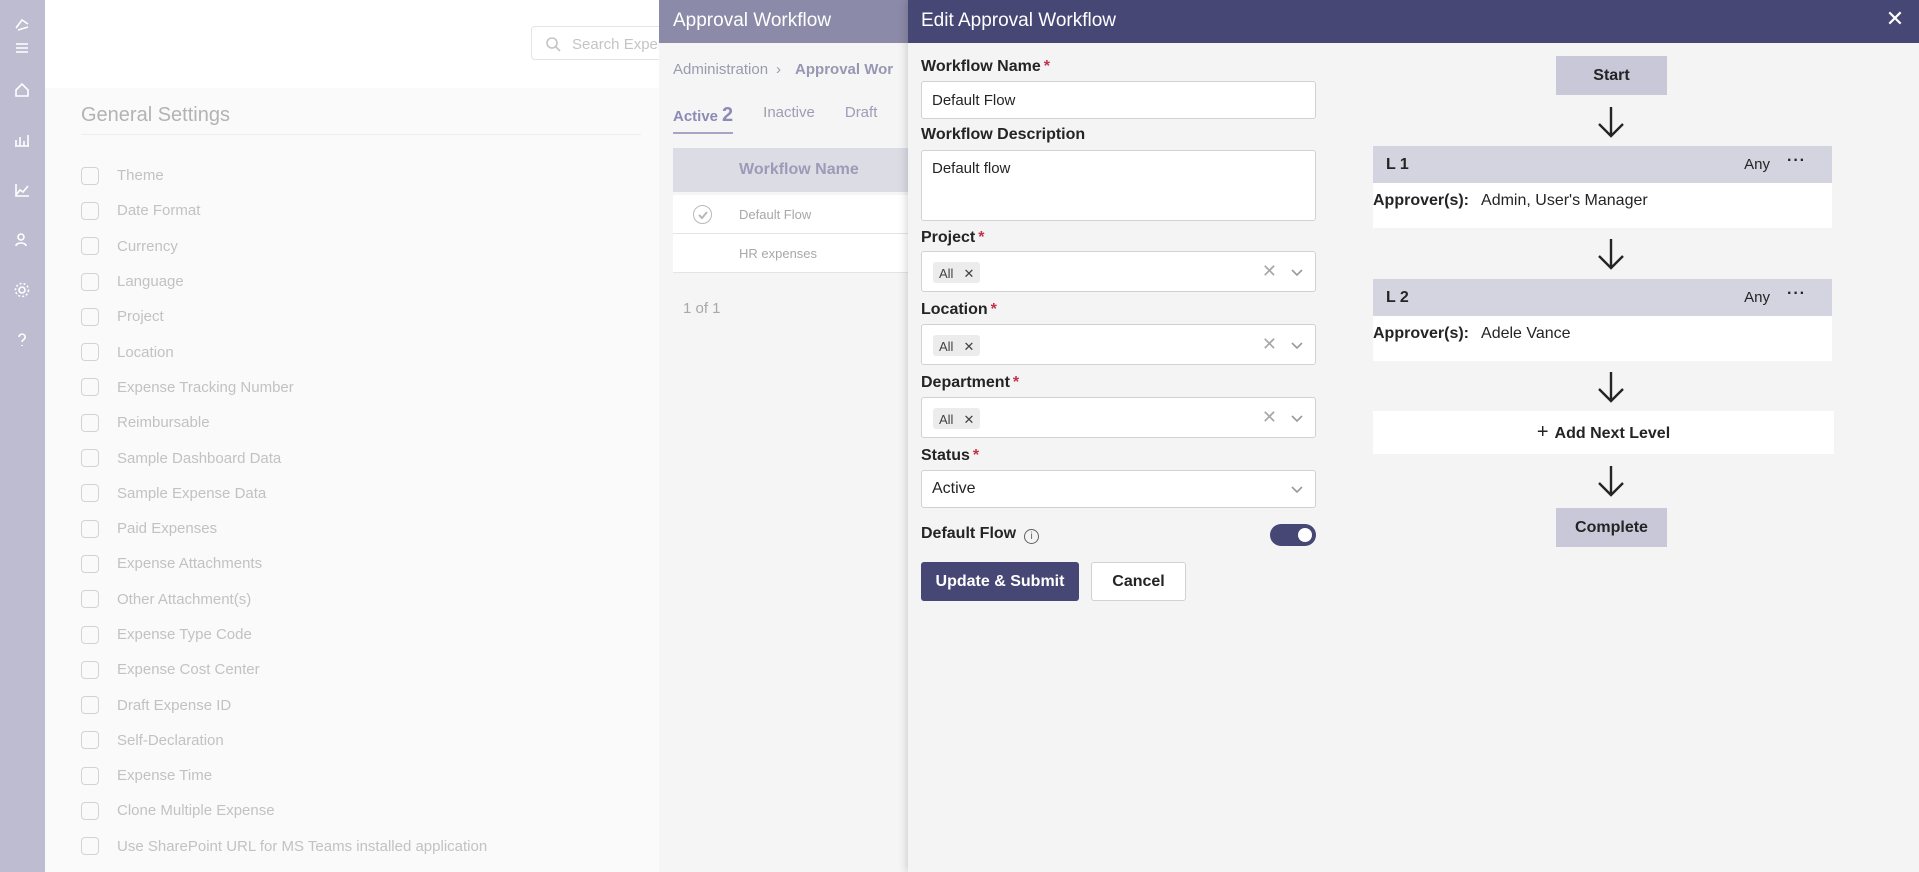  Describe the element at coordinates (959, 310) in the screenshot. I see `location-label: Location *` at that location.